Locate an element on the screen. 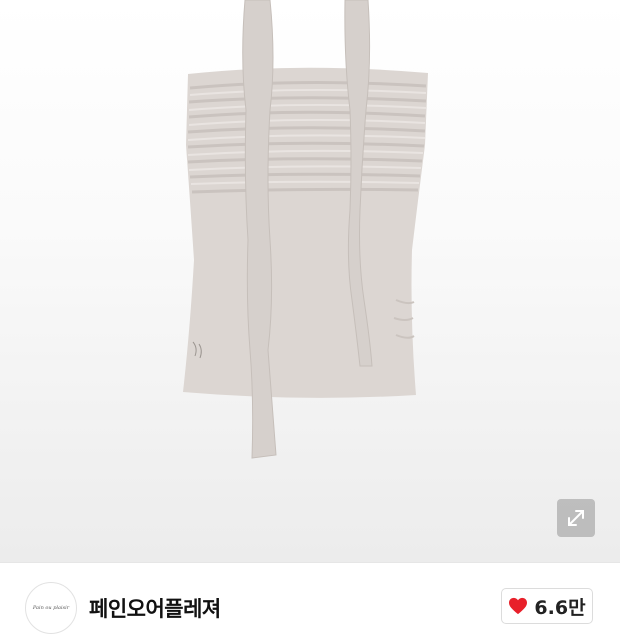 This screenshot has height=634, width=620. seller-bar: Pain ou plaisir 페인오어플레져 6.6만 is located at coordinates (310, 598).